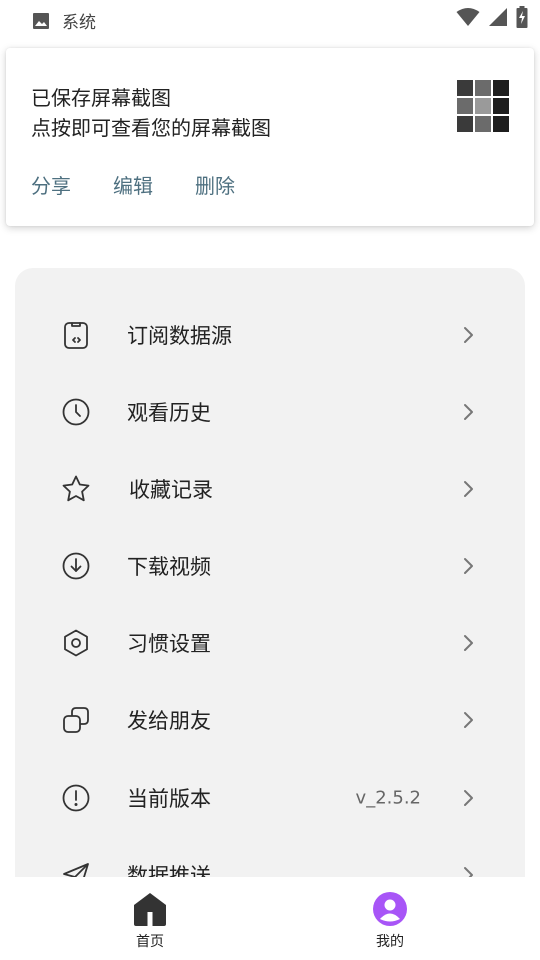  What do you see at coordinates (215, 184) in the screenshot?
I see `delete-button: 删除` at bounding box center [215, 184].